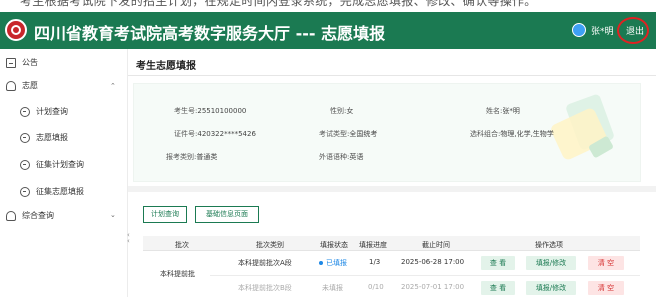  Describe the element at coordinates (363, 134) in the screenshot. I see `exam-type-value: 全国统考` at that location.